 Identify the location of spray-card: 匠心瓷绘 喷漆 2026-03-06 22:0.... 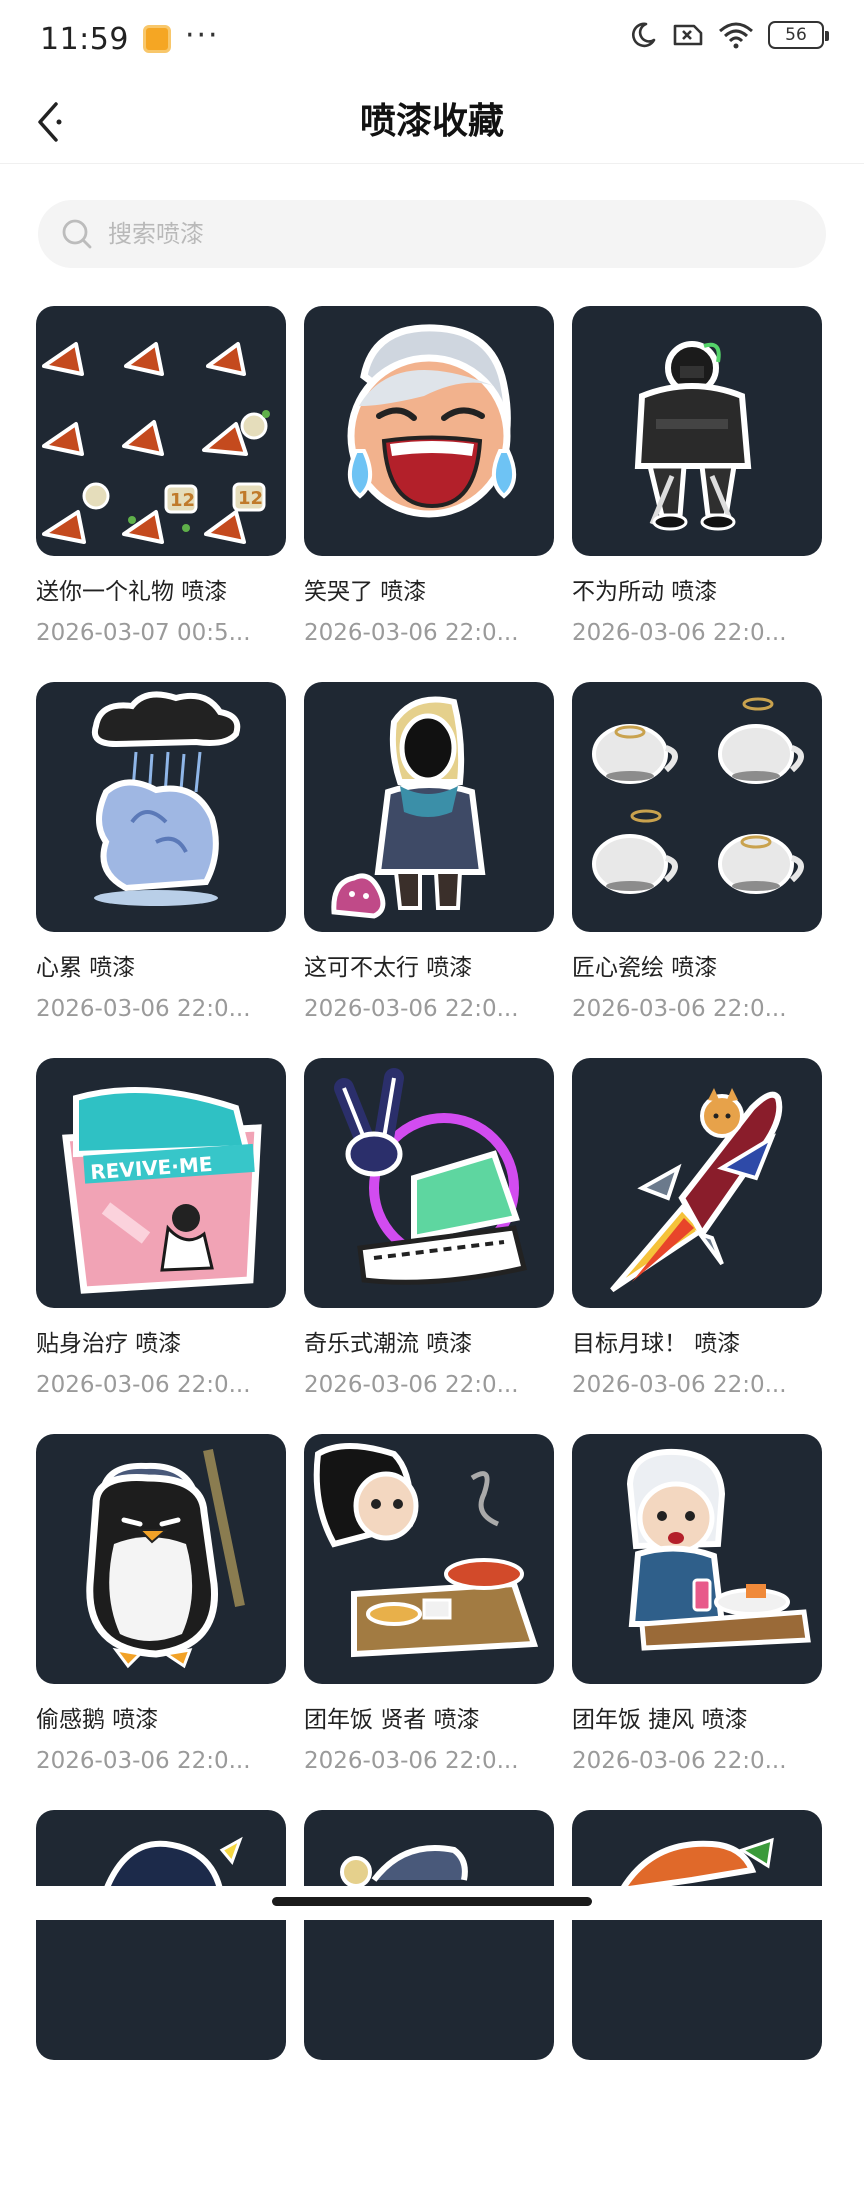
(697, 870).